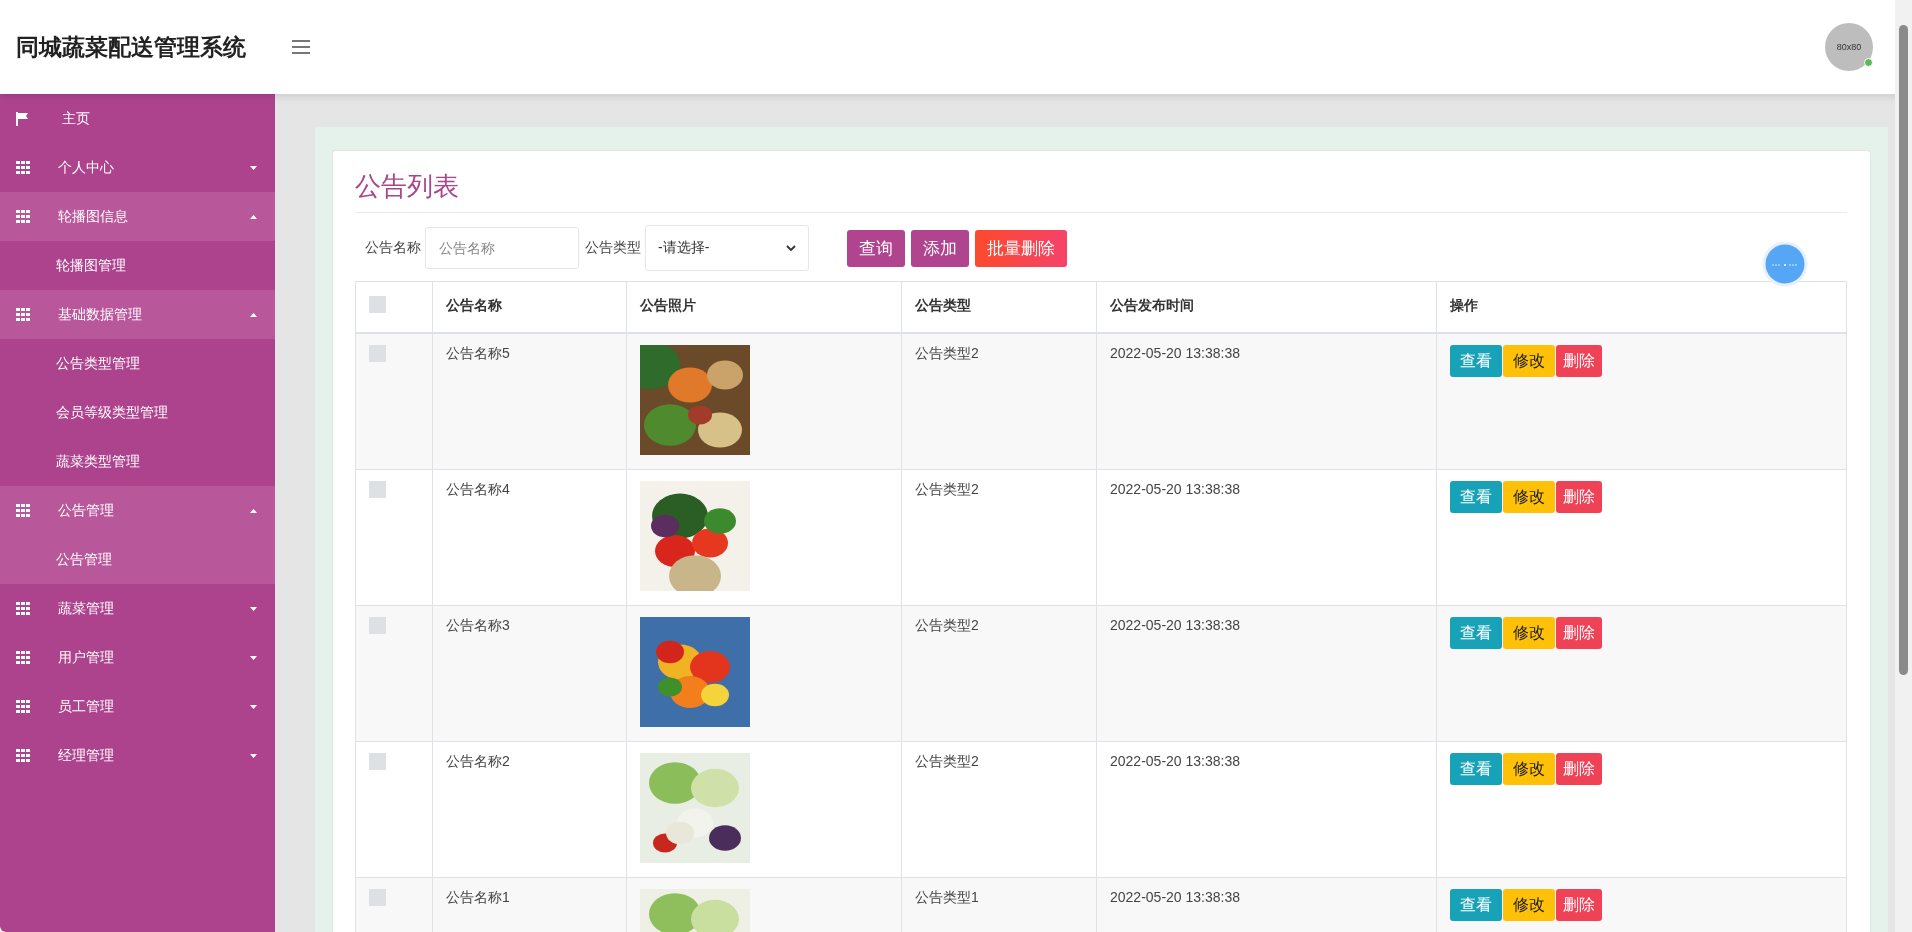 This screenshot has height=932, width=1912. What do you see at coordinates (1903, 466) in the screenshot?
I see `scrollbar` at bounding box center [1903, 466].